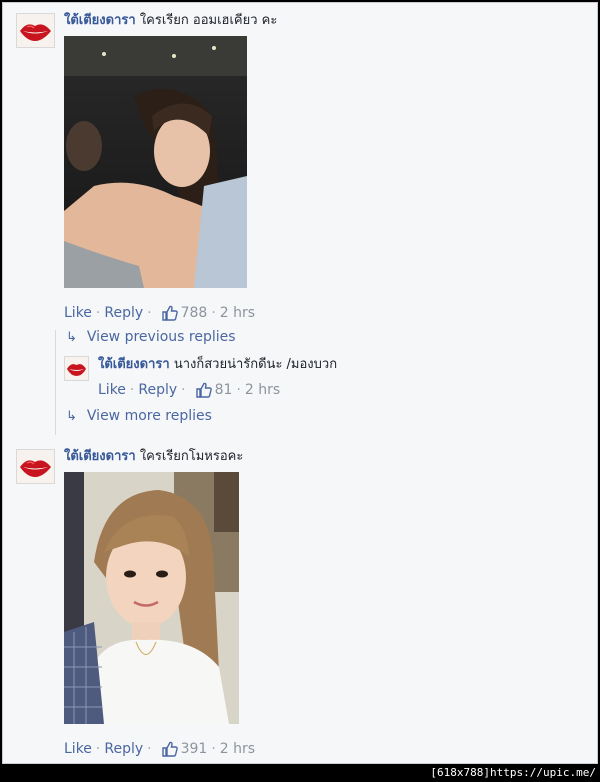  I want to click on reply-actions: Like · Reply · 81 · 2 hrs, so click(189, 390).